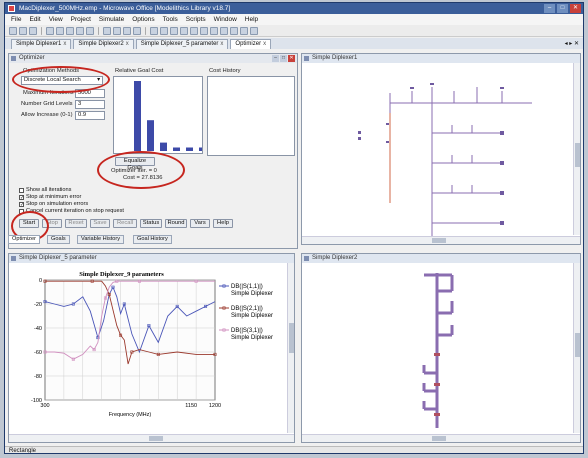 This screenshot has width=588, height=458. What do you see at coordinates (111, 19) in the screenshot?
I see `menu-simulate: Simulate` at bounding box center [111, 19].